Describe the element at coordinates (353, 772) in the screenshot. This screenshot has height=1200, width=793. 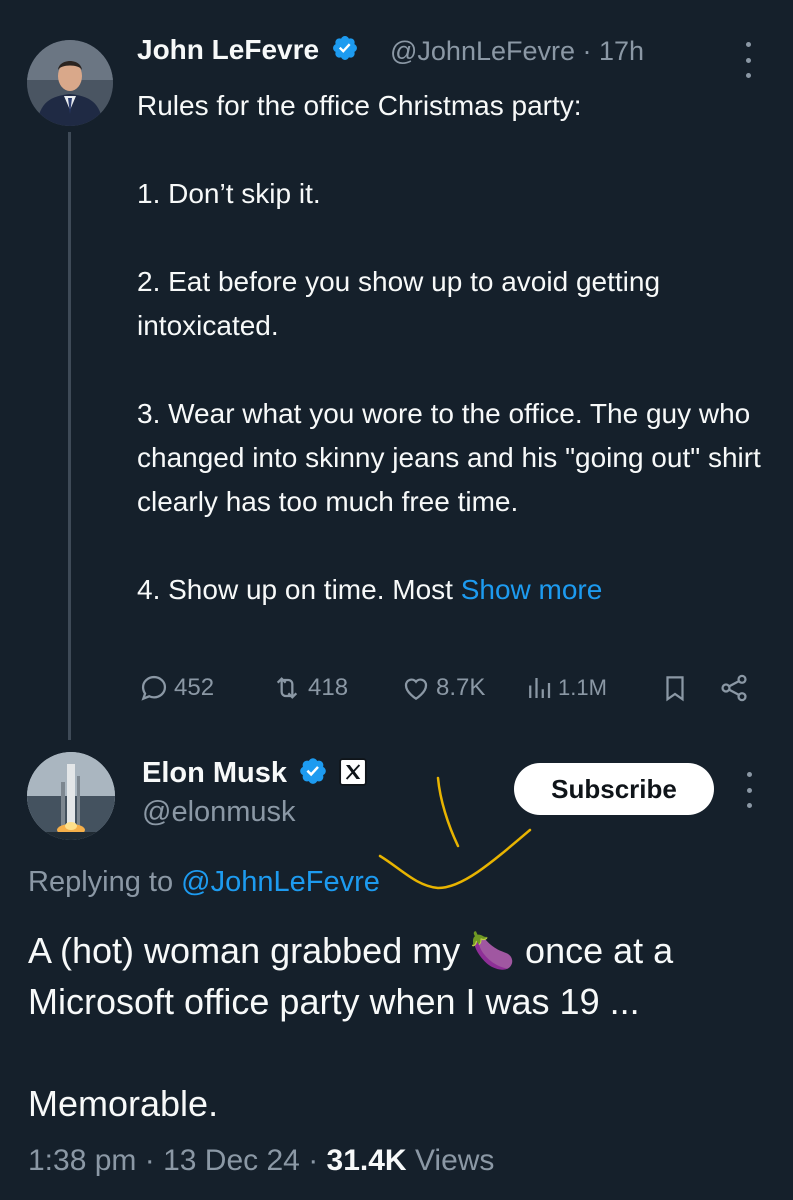
I see `x-logo-icon` at that location.